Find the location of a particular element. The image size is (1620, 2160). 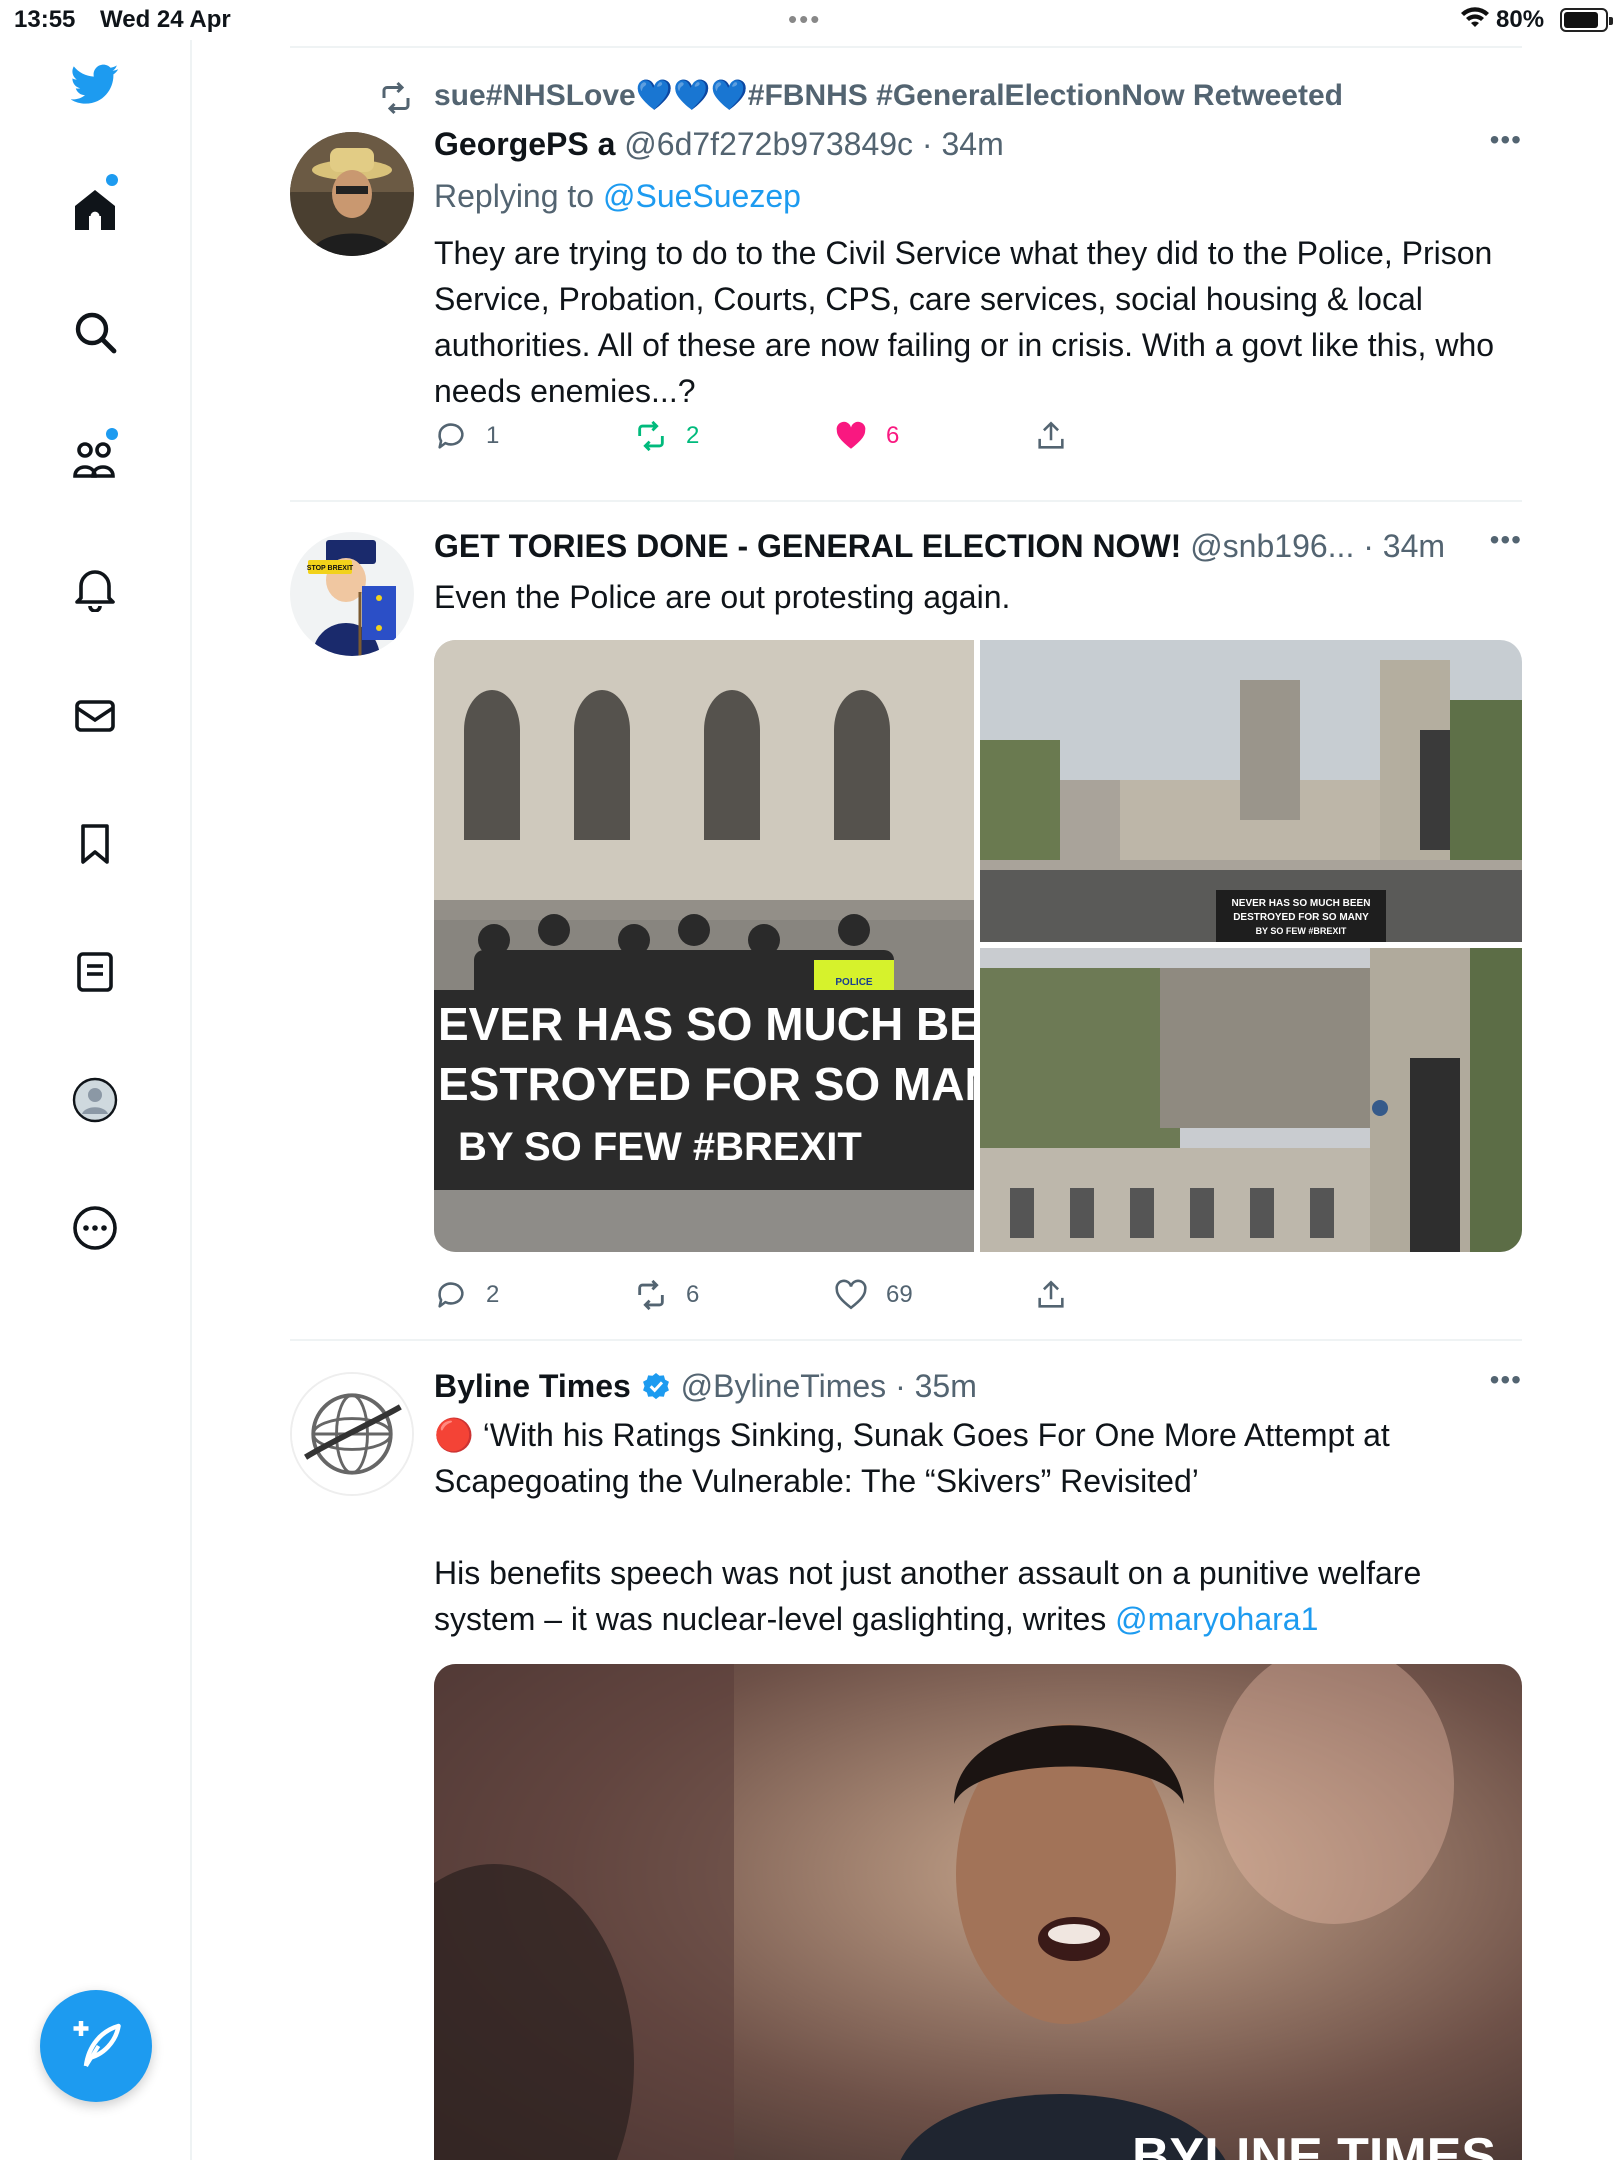

sidebar is located at coordinates (96, 1100).